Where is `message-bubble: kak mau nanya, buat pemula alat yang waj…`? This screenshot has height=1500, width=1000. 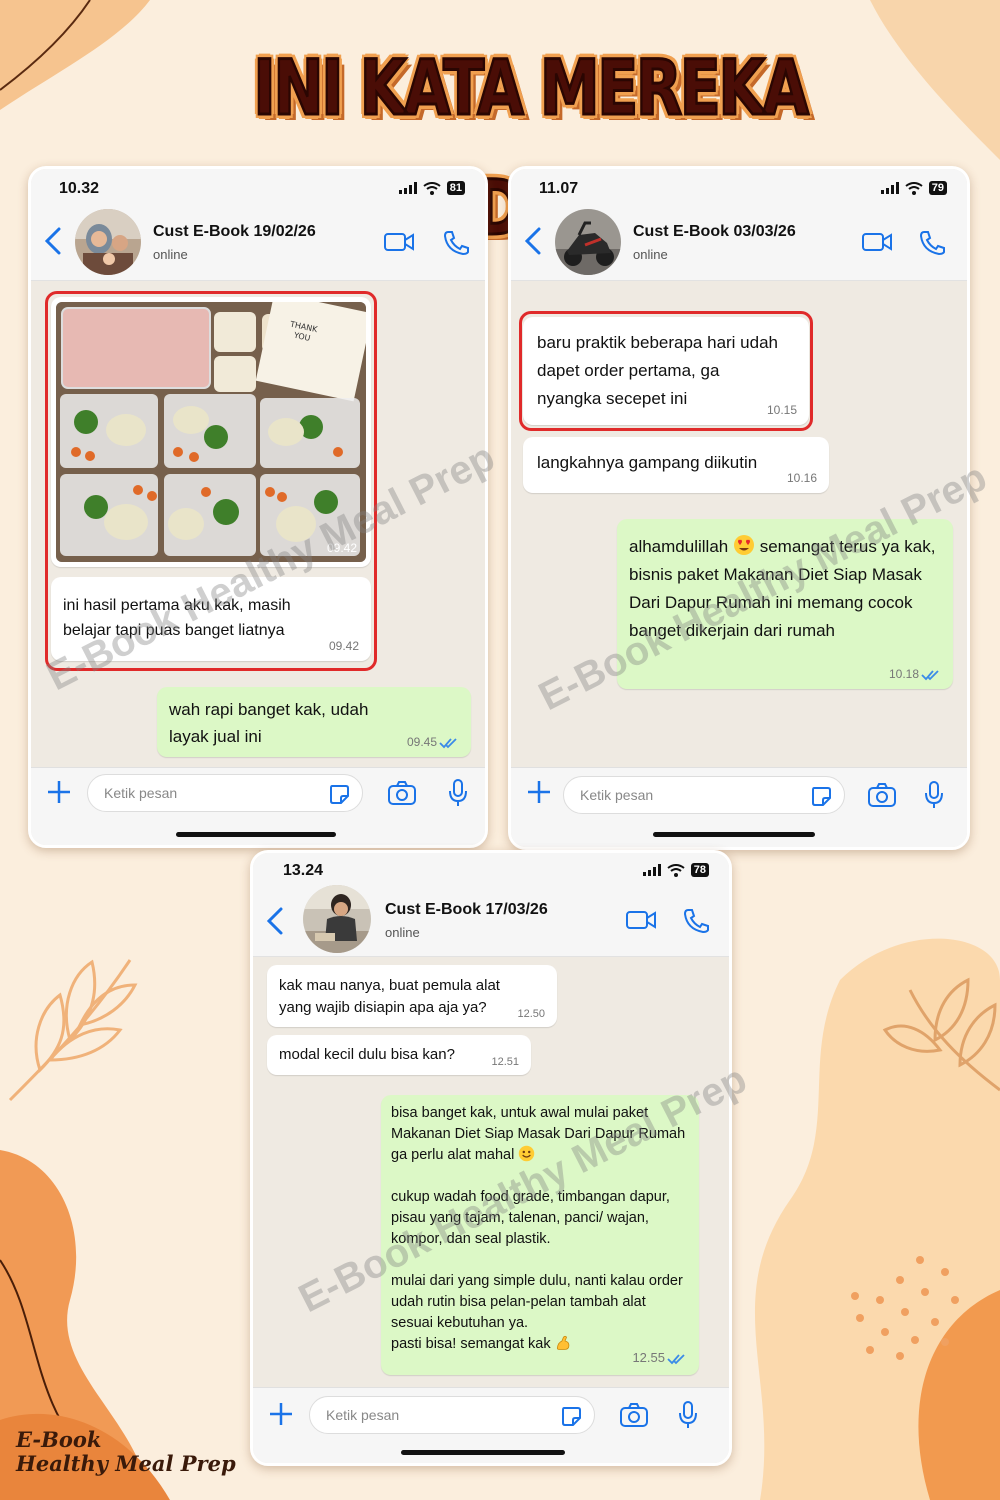 message-bubble: kak mau nanya, buat pemula alat yang waj… is located at coordinates (412, 996).